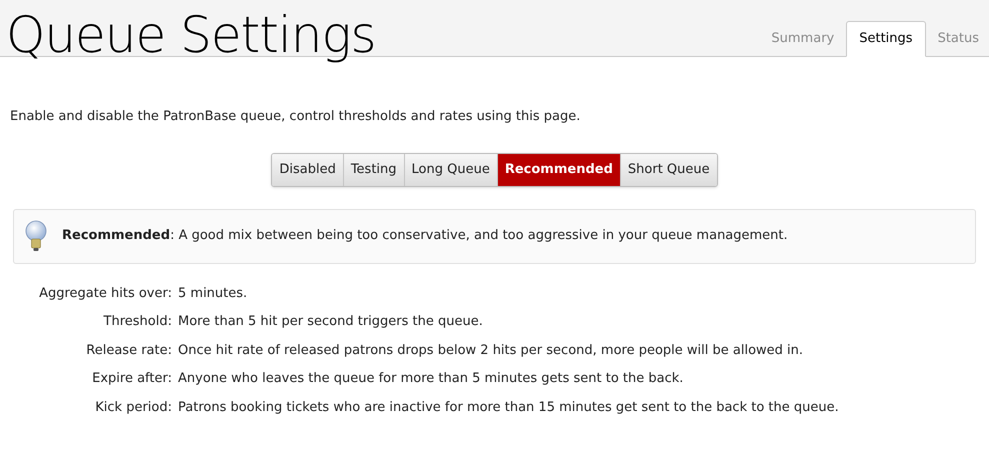 The image size is (989, 449). What do you see at coordinates (36, 236) in the screenshot?
I see `light-bulb-icon` at bounding box center [36, 236].